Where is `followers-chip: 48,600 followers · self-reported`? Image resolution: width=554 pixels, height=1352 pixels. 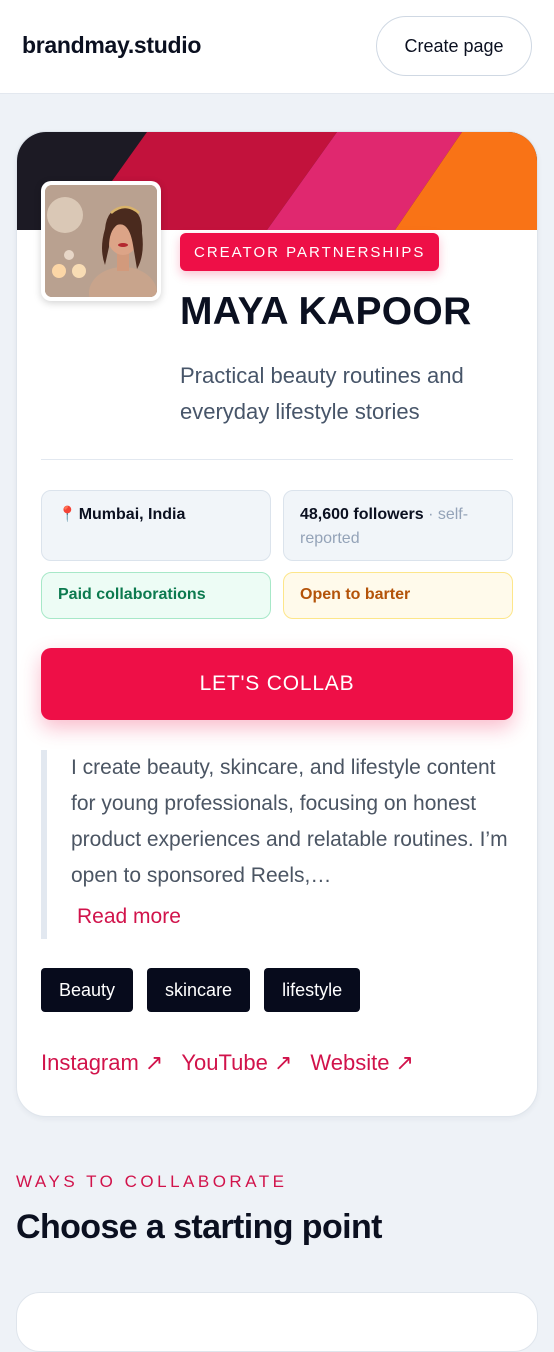
followers-chip: 48,600 followers · self-reported is located at coordinates (398, 525).